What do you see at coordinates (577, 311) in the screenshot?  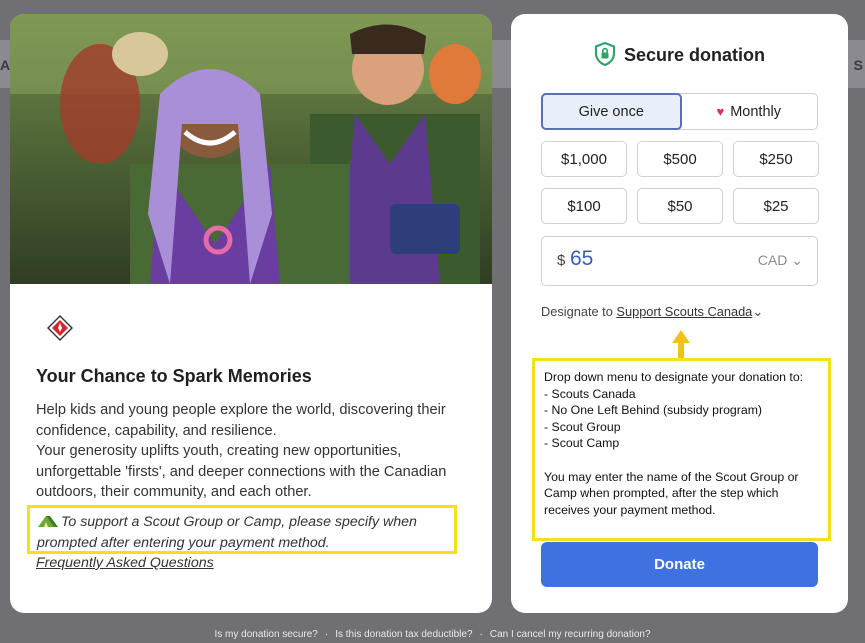 I see `designate-prefix: Designate to` at bounding box center [577, 311].